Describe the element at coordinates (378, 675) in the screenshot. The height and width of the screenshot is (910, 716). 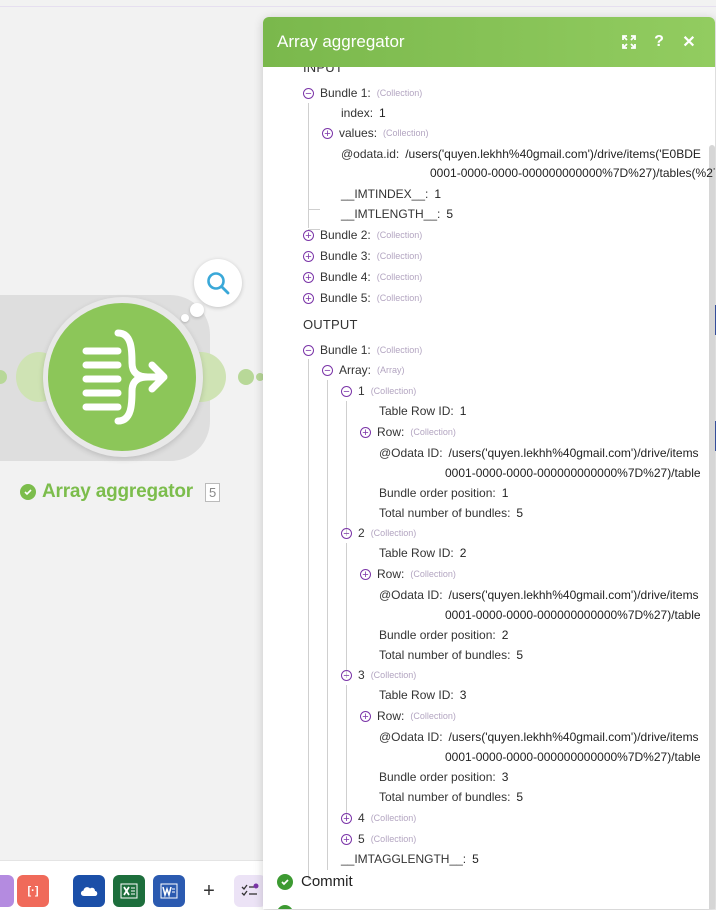
I see `array-item-3: − 3 (Collection)` at that location.